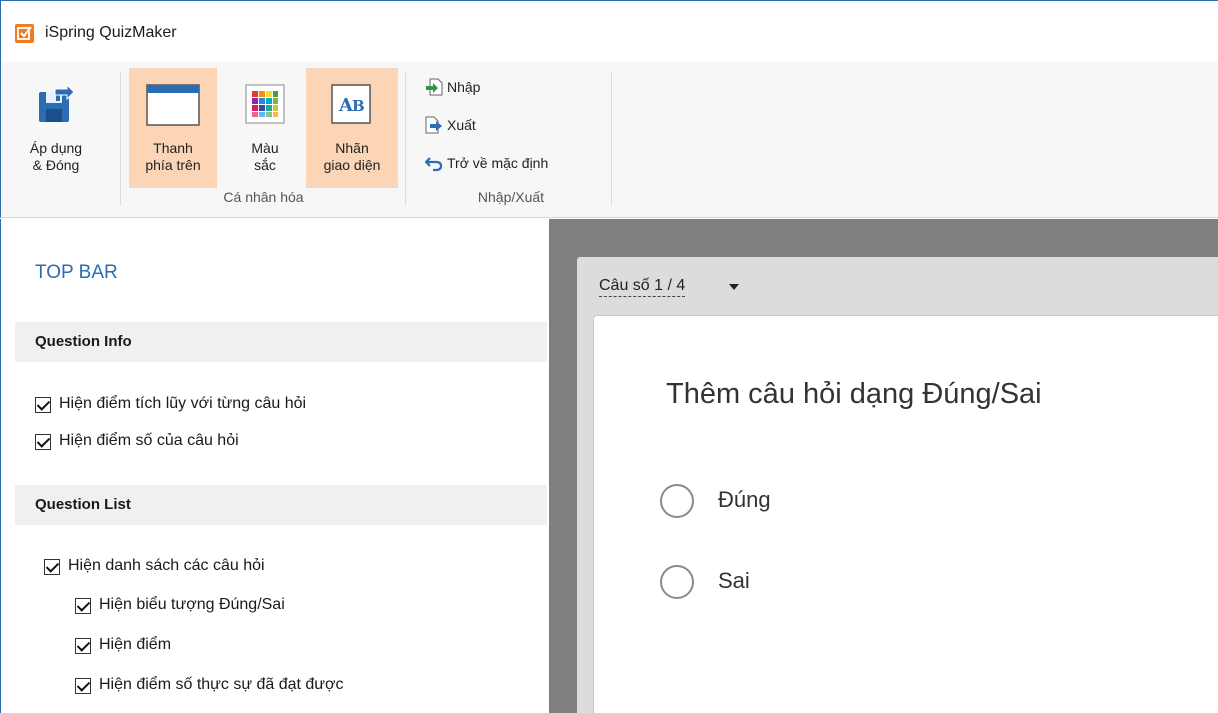  Describe the element at coordinates (352, 148) in the screenshot. I see `labels-label-1: Nhãn` at that location.